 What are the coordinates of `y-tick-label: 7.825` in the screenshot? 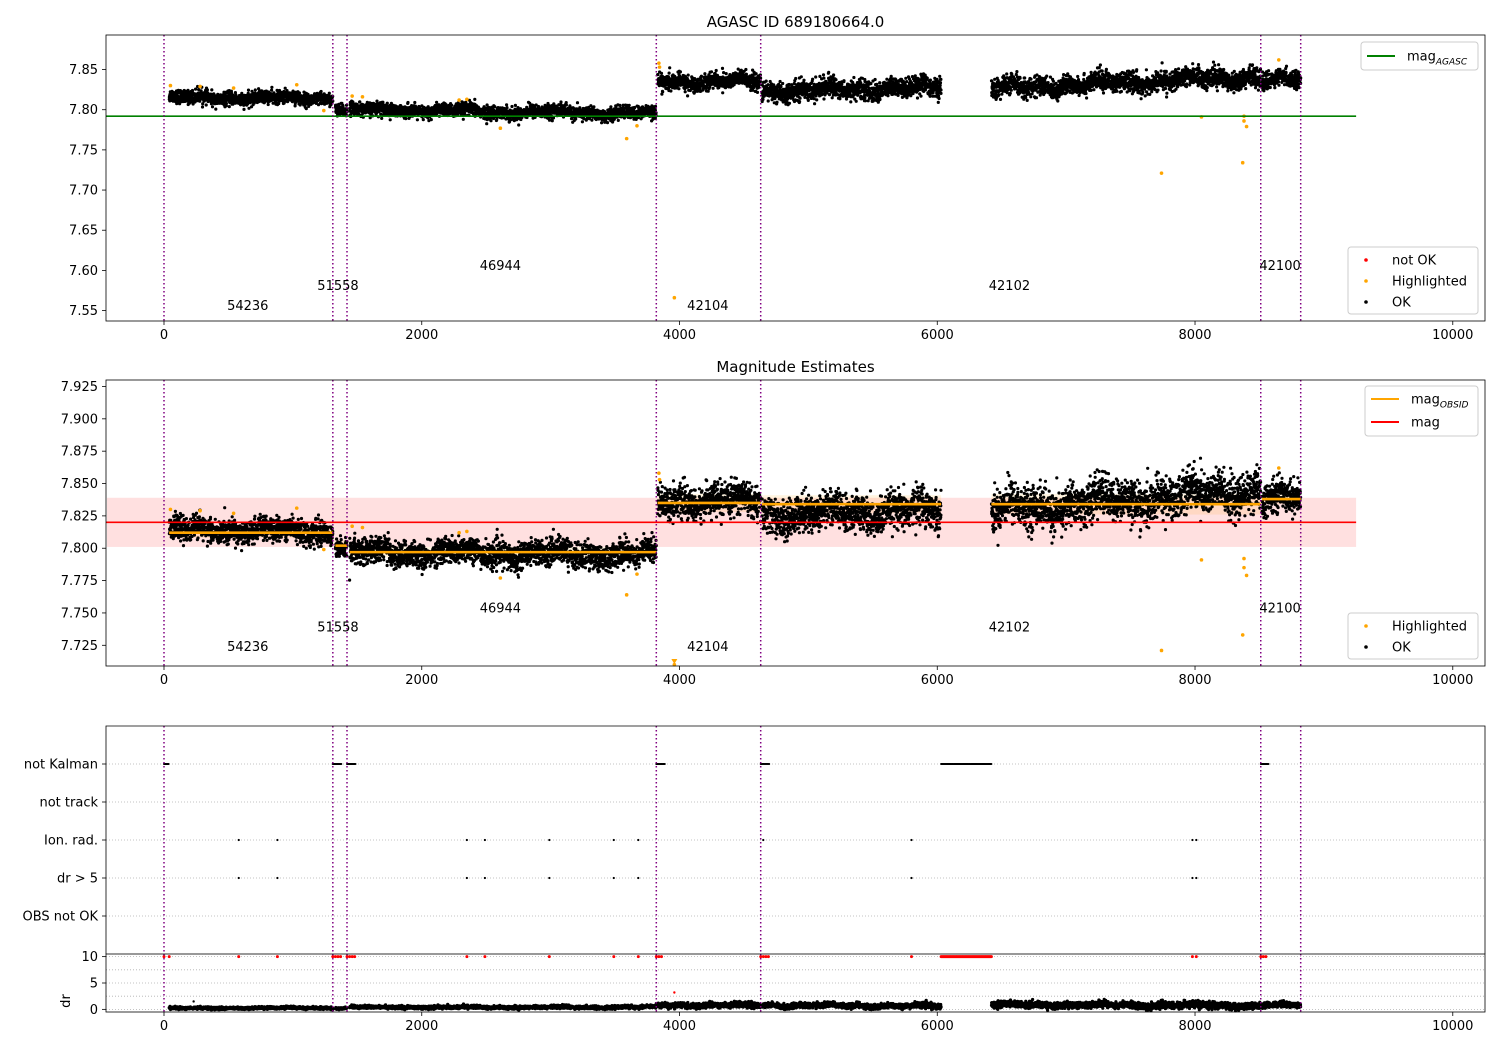 It's located at (79, 516).